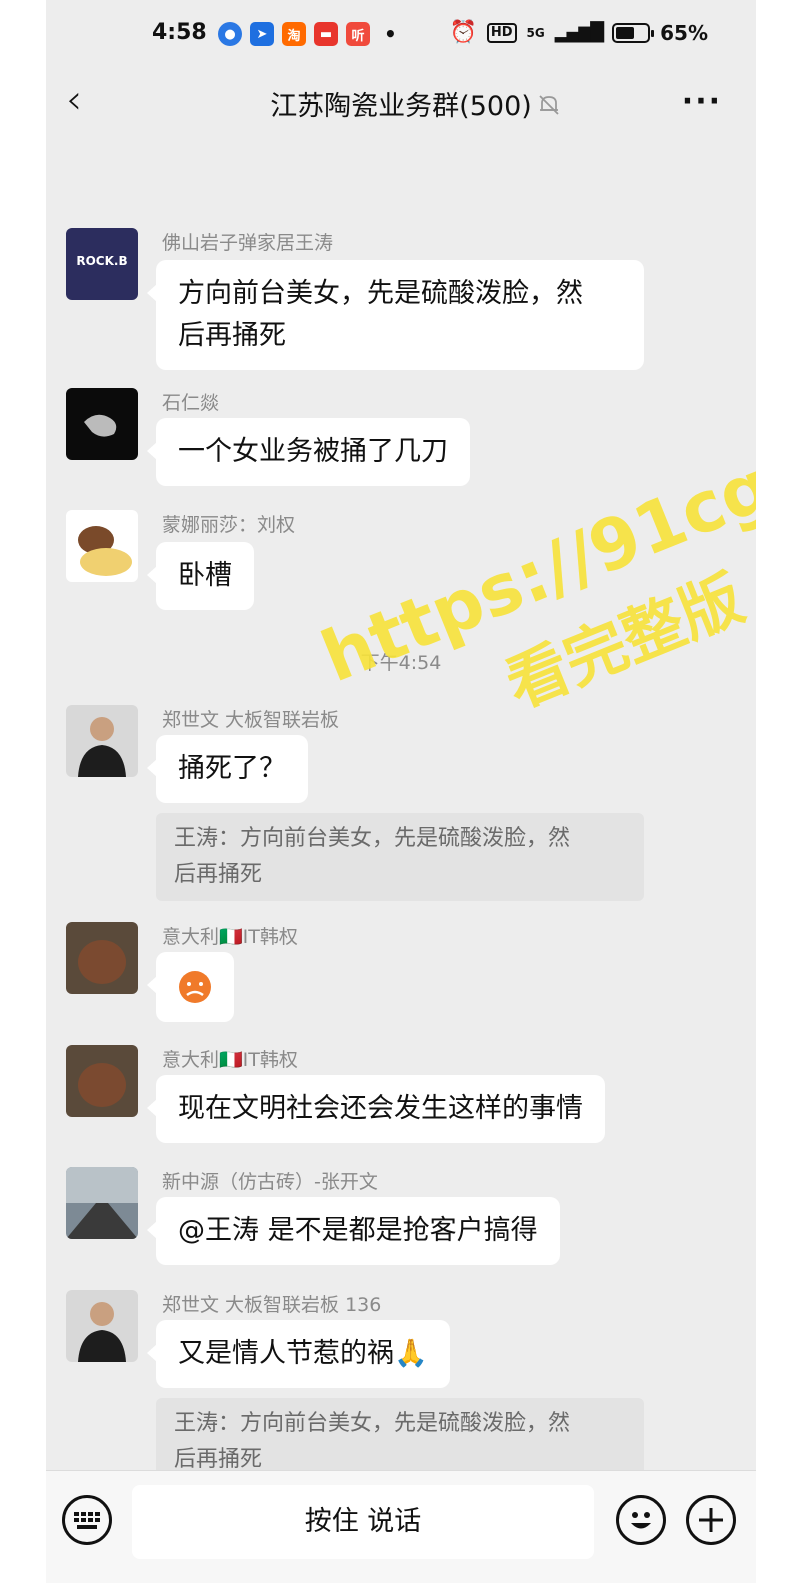  What do you see at coordinates (248, 243) in the screenshot?
I see `sender-name: 佛山岩子弹家居王涛` at bounding box center [248, 243].